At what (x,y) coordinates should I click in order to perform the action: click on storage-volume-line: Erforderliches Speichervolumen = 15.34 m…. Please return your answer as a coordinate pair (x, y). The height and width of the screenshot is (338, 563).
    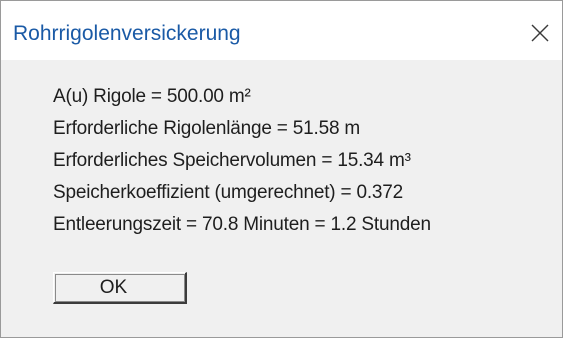
    Looking at the image, I should click on (232, 160).